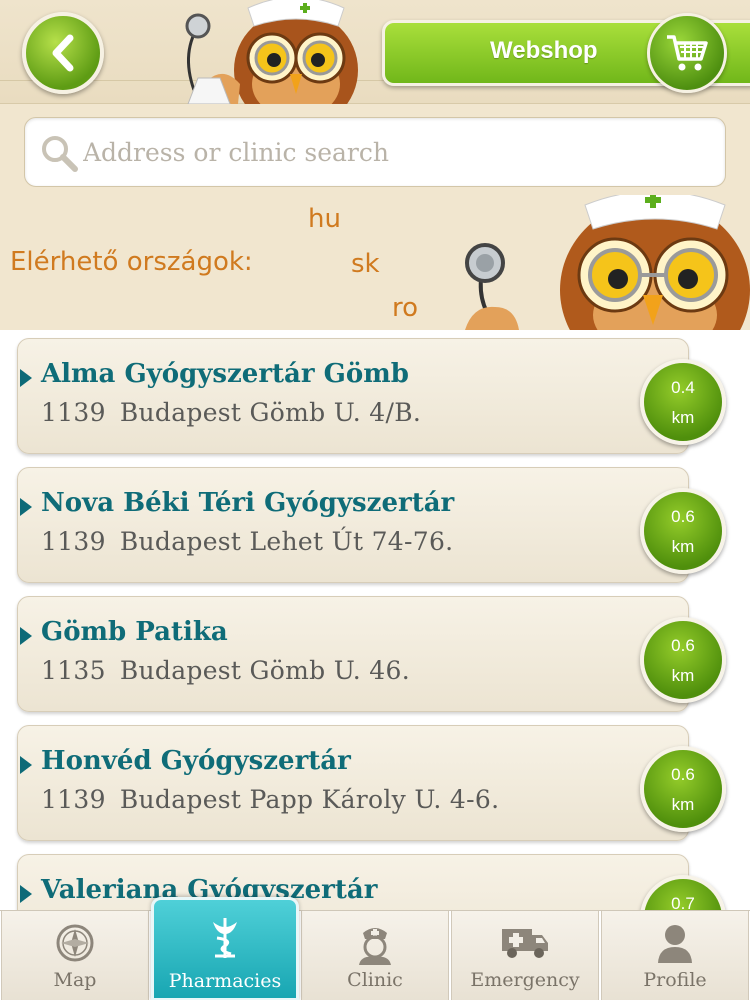  I want to click on search-input, so click(393, 152).